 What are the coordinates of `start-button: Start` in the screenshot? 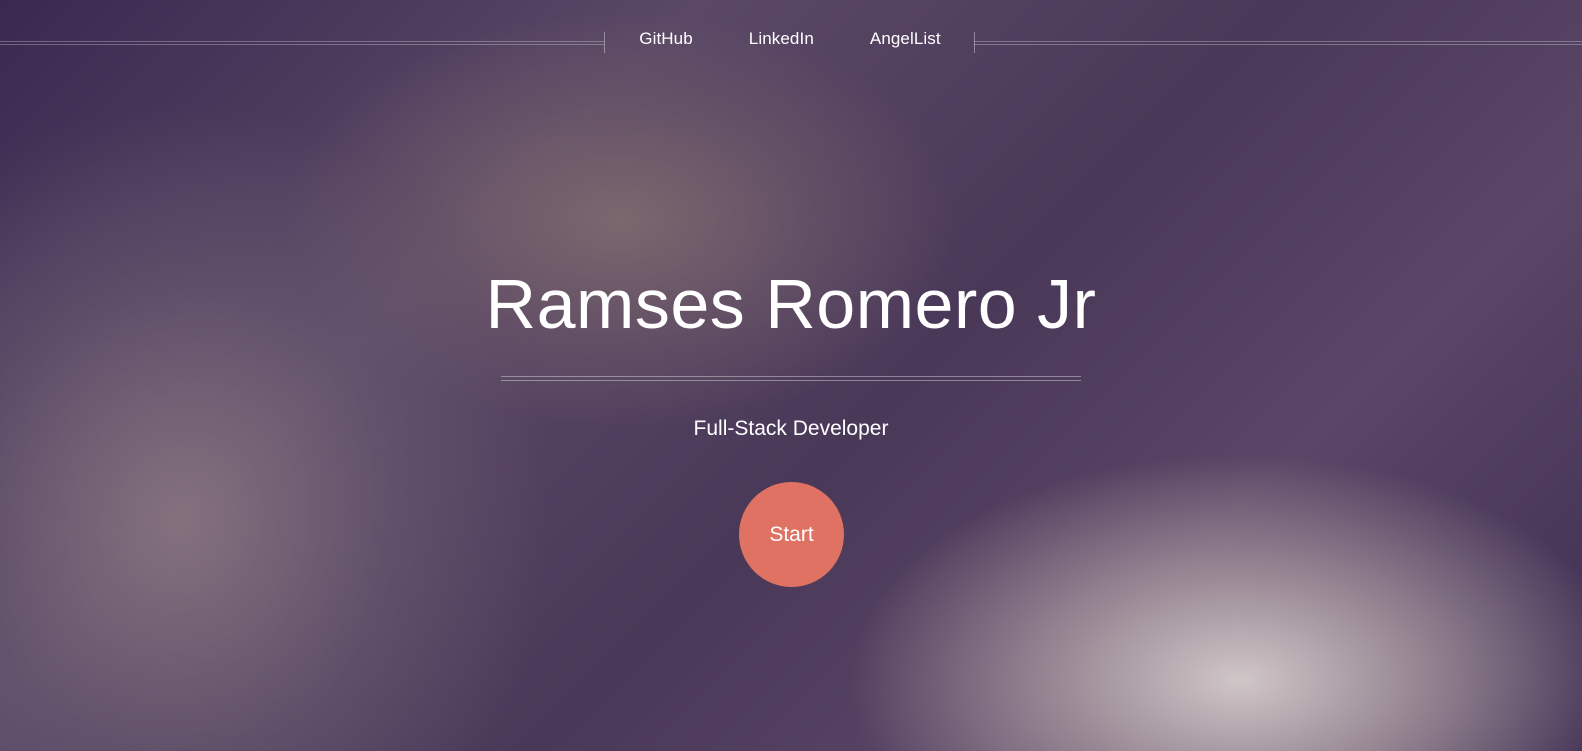 It's located at (791, 534).